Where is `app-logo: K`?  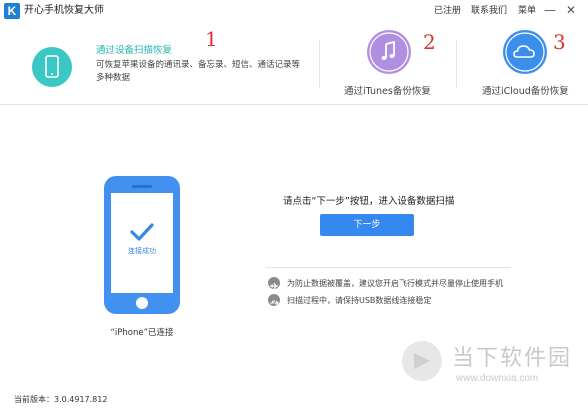 app-logo: K is located at coordinates (12, 11).